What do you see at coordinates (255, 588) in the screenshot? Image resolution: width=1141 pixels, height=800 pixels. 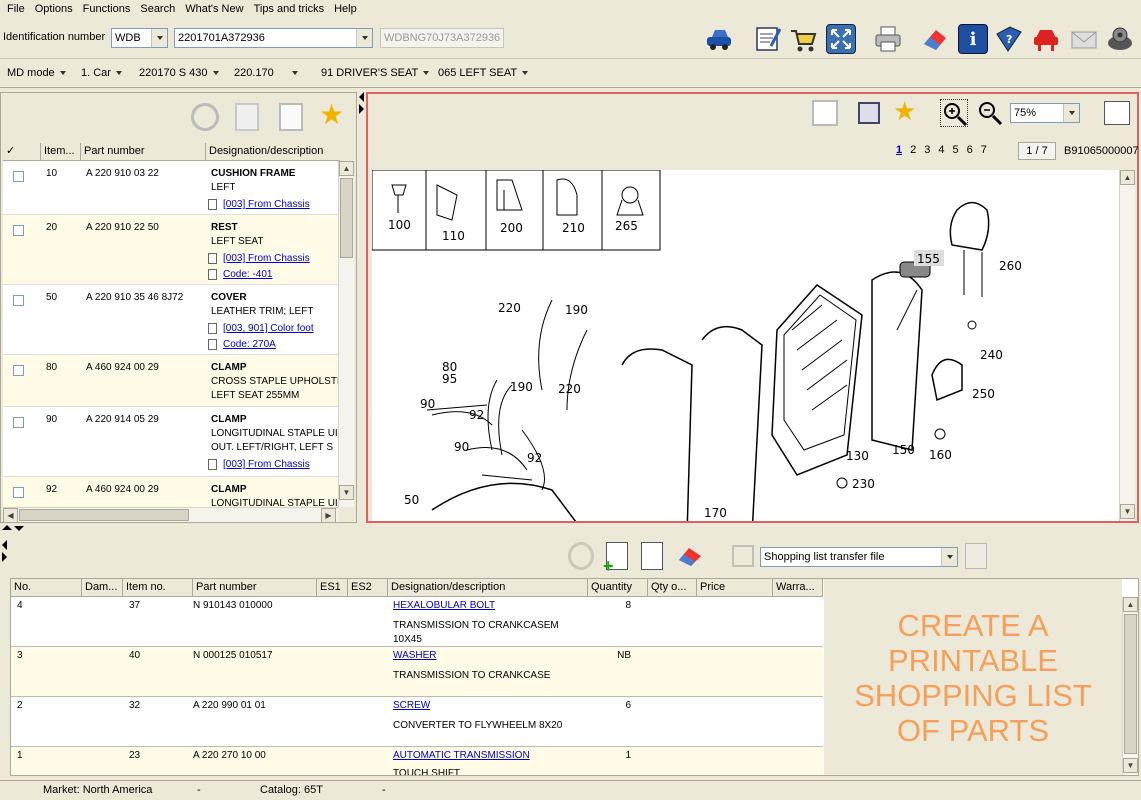 I see `col-partno-header: Part number` at bounding box center [255, 588].